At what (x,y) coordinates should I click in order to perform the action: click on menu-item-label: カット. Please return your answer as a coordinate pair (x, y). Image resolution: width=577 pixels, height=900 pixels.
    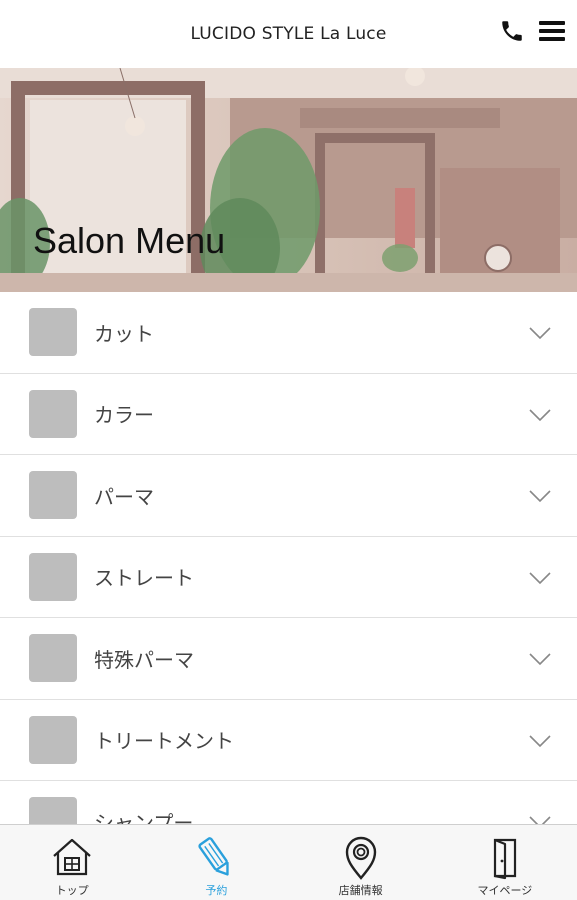
    Looking at the image, I should click on (124, 333).